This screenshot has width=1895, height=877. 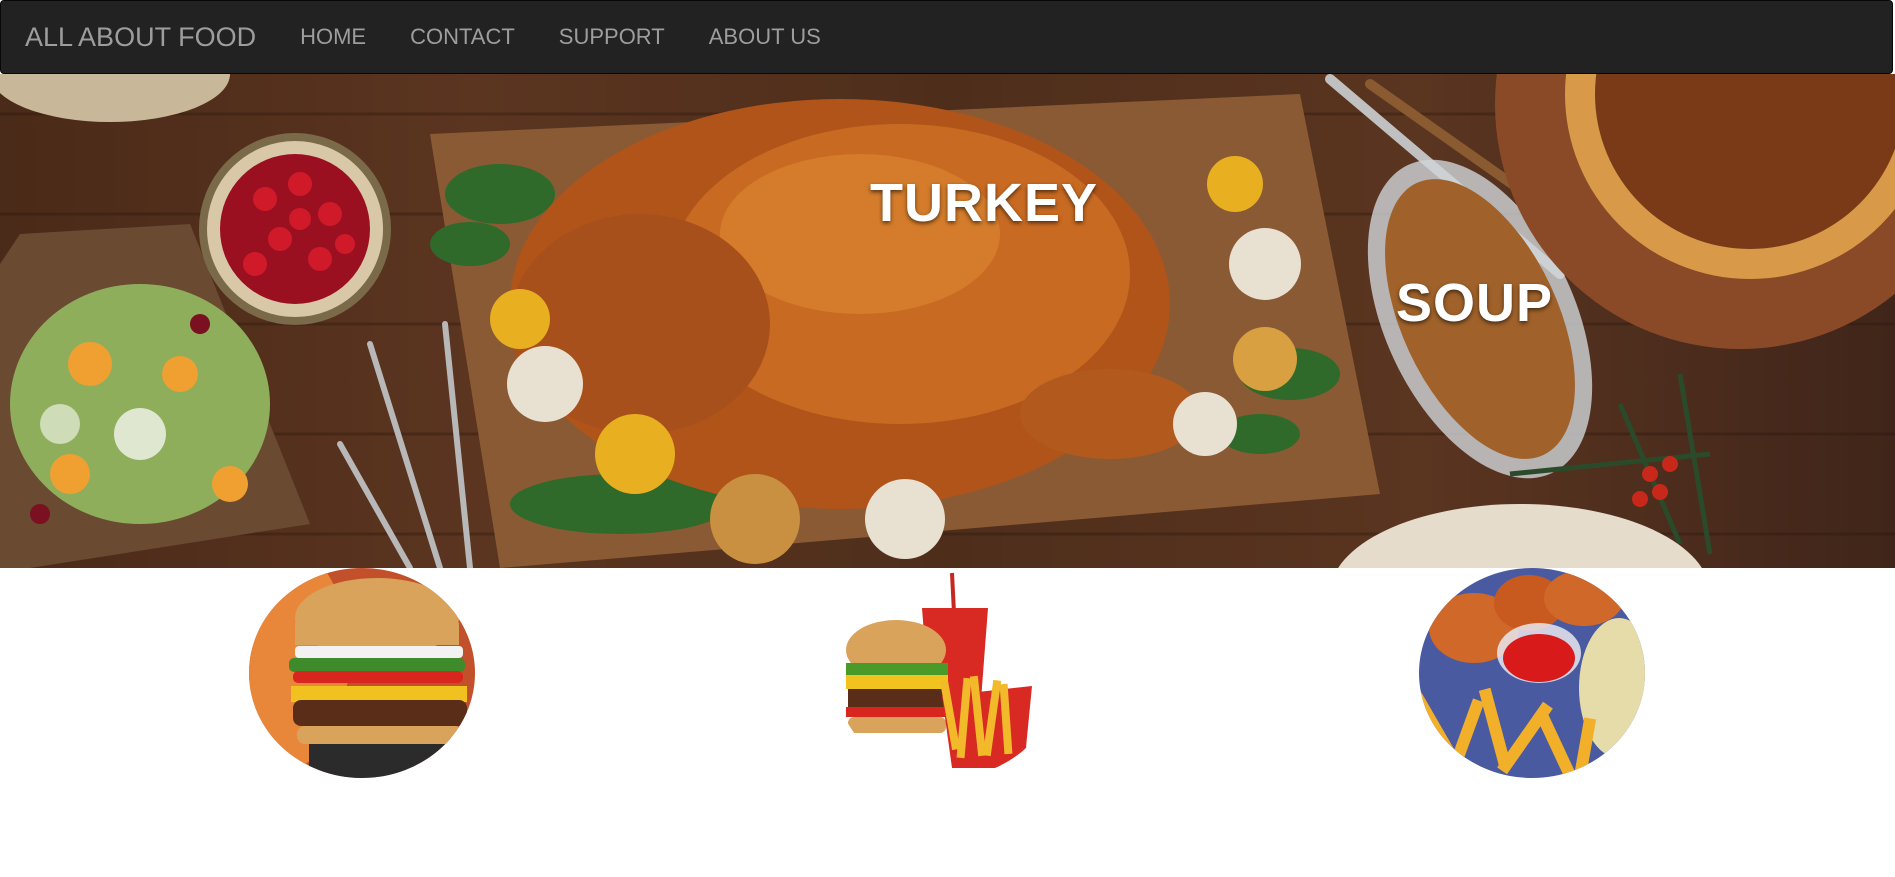 I want to click on burger-image, so click(x=362, y=673).